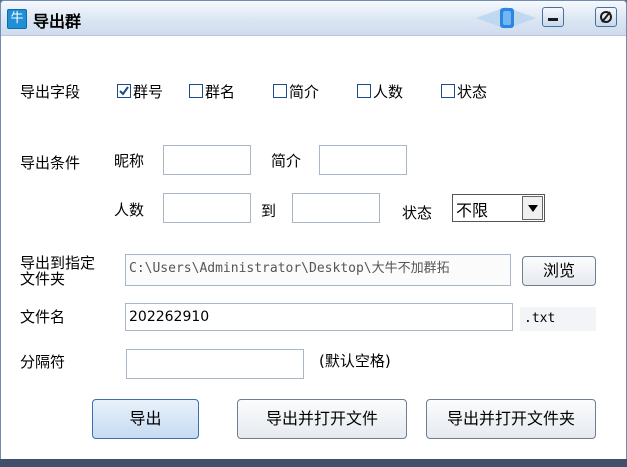 The width and height of the screenshot is (627, 467). What do you see at coordinates (145, 419) in the screenshot?
I see `export-button: 导出` at bounding box center [145, 419].